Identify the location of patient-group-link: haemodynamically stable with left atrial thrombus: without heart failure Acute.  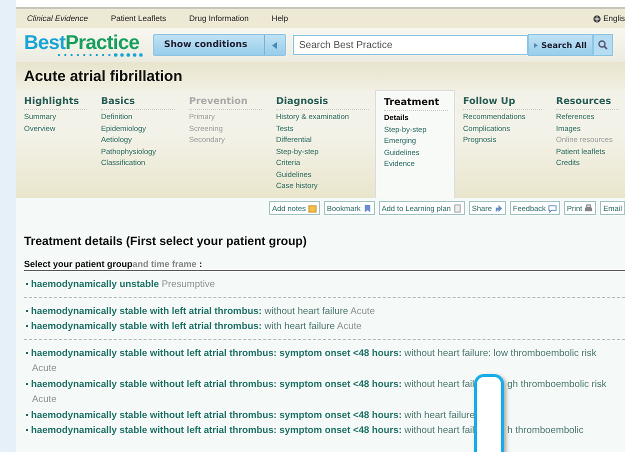
(324, 311).